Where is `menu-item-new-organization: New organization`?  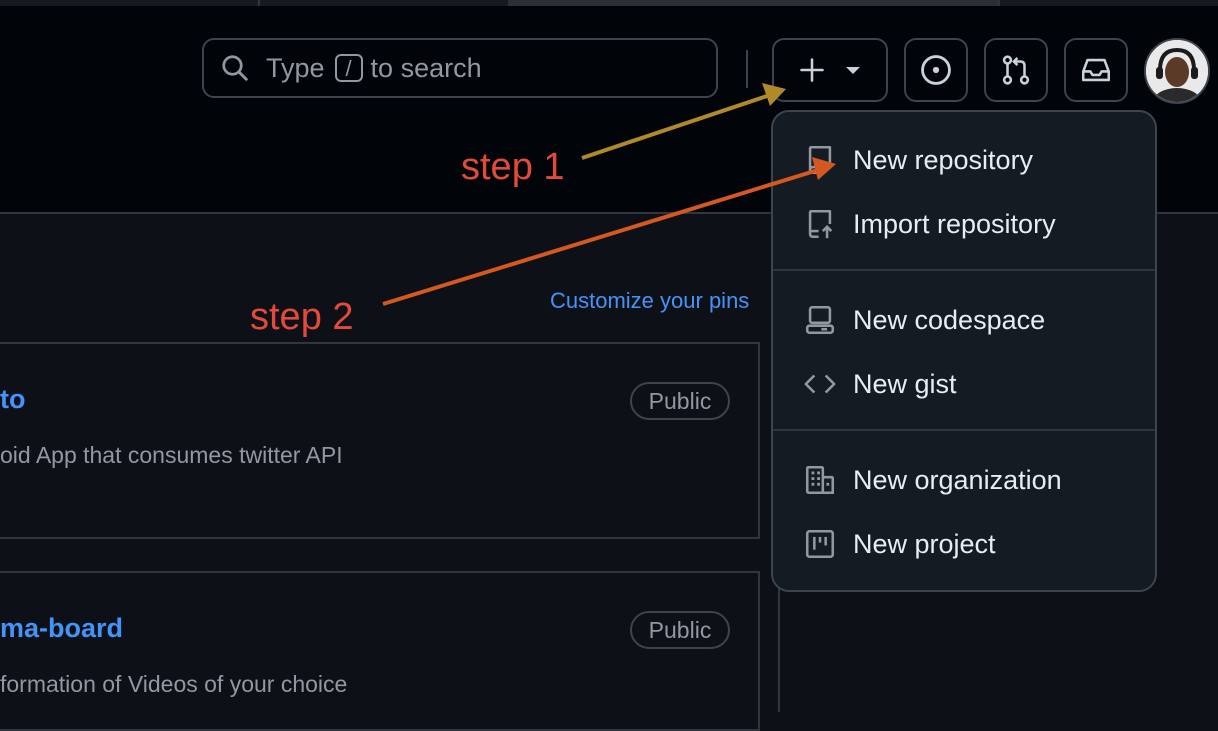
menu-item-new-organization: New organization is located at coordinates (964, 480).